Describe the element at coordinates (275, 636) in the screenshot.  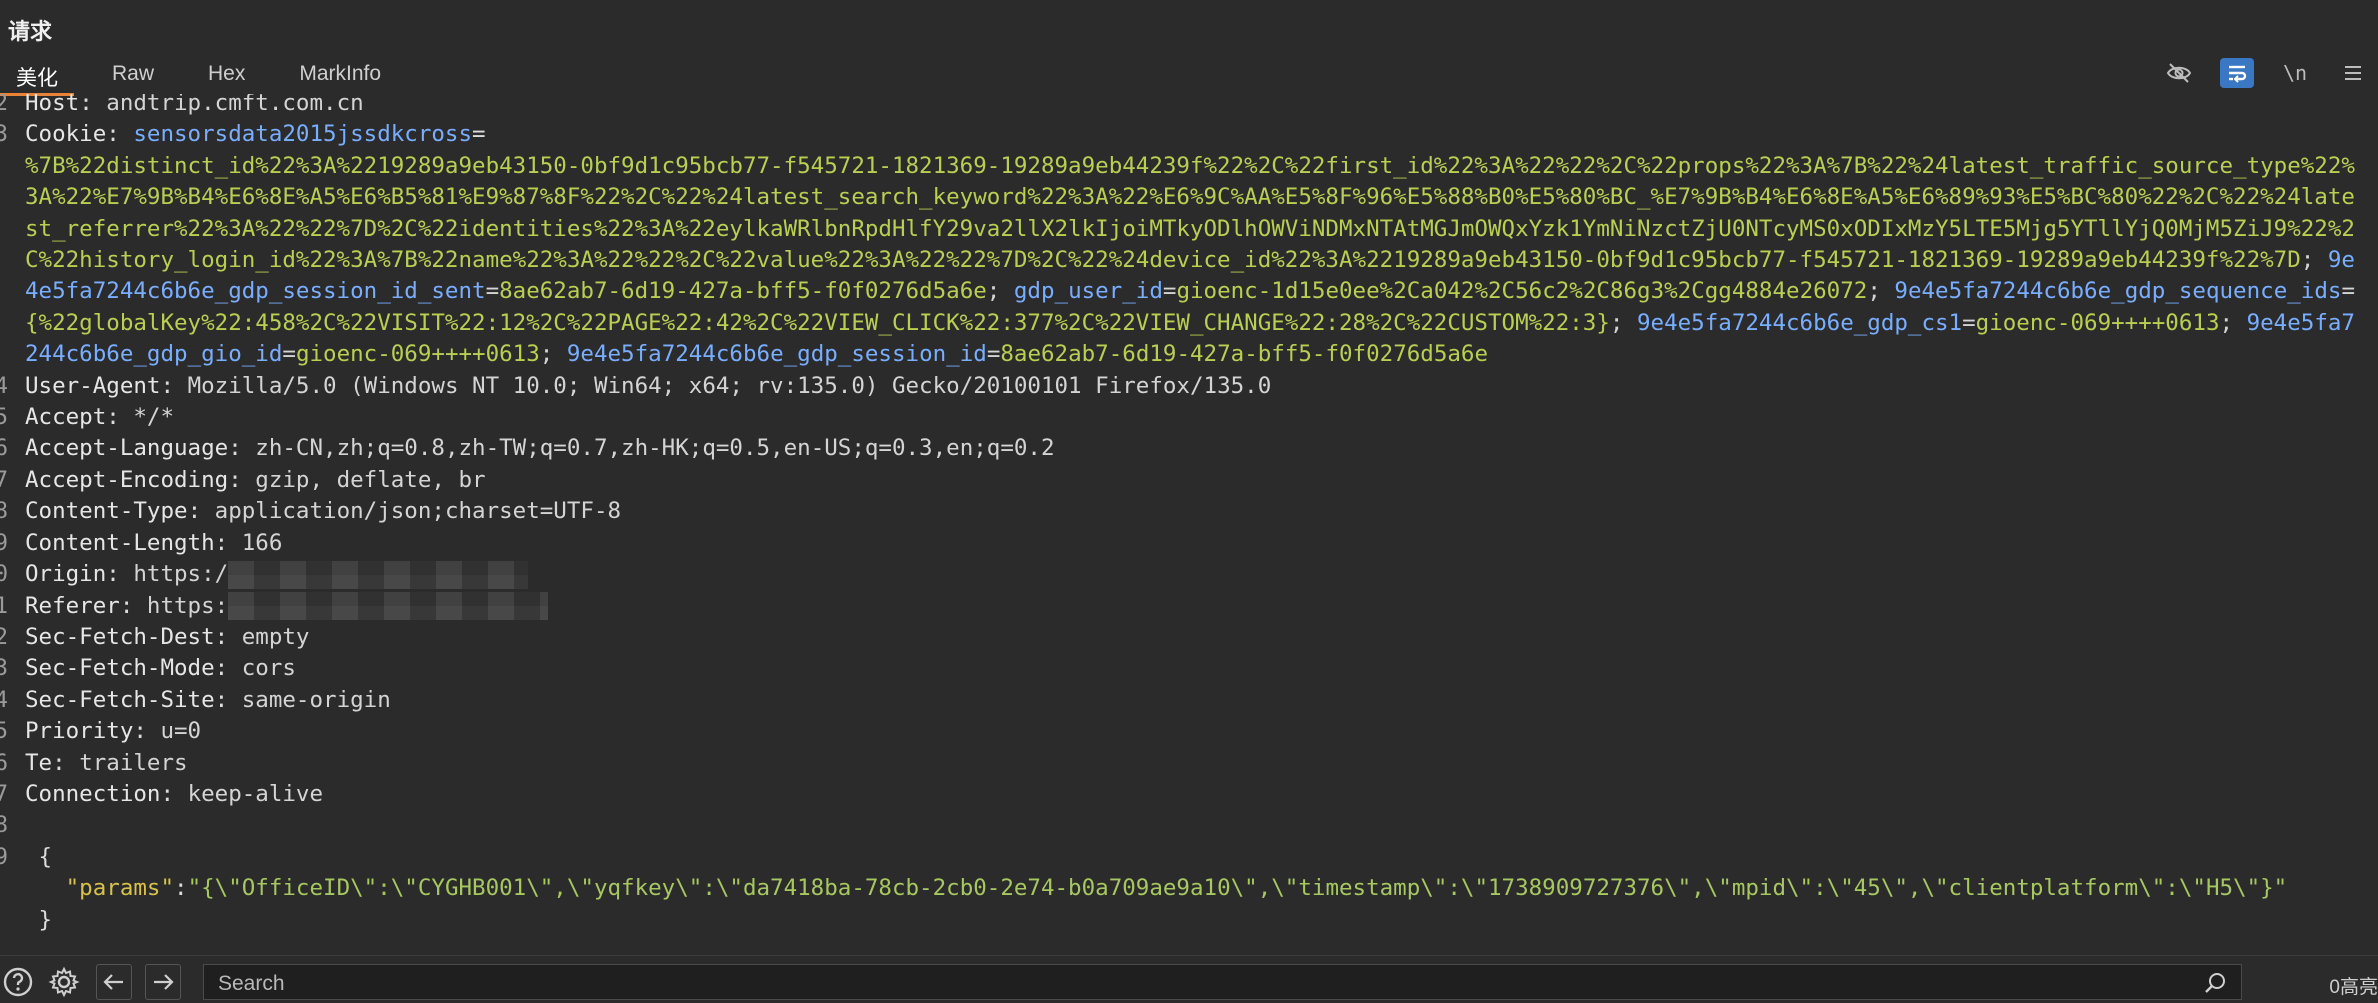
I see `header-value: empty` at that location.